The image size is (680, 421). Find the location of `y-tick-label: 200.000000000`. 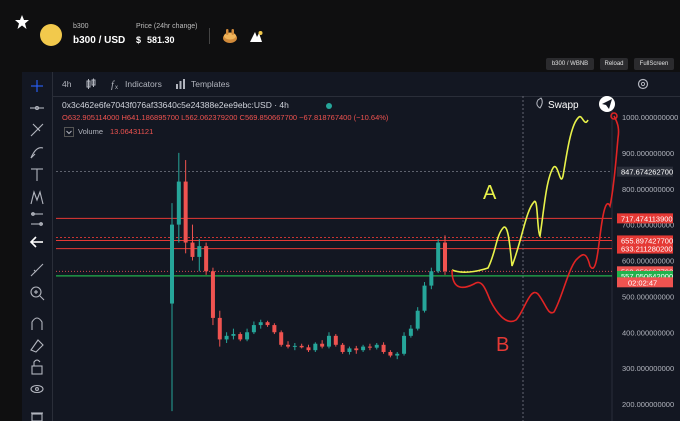

y-tick-label: 200.000000000 is located at coordinates (648, 404).